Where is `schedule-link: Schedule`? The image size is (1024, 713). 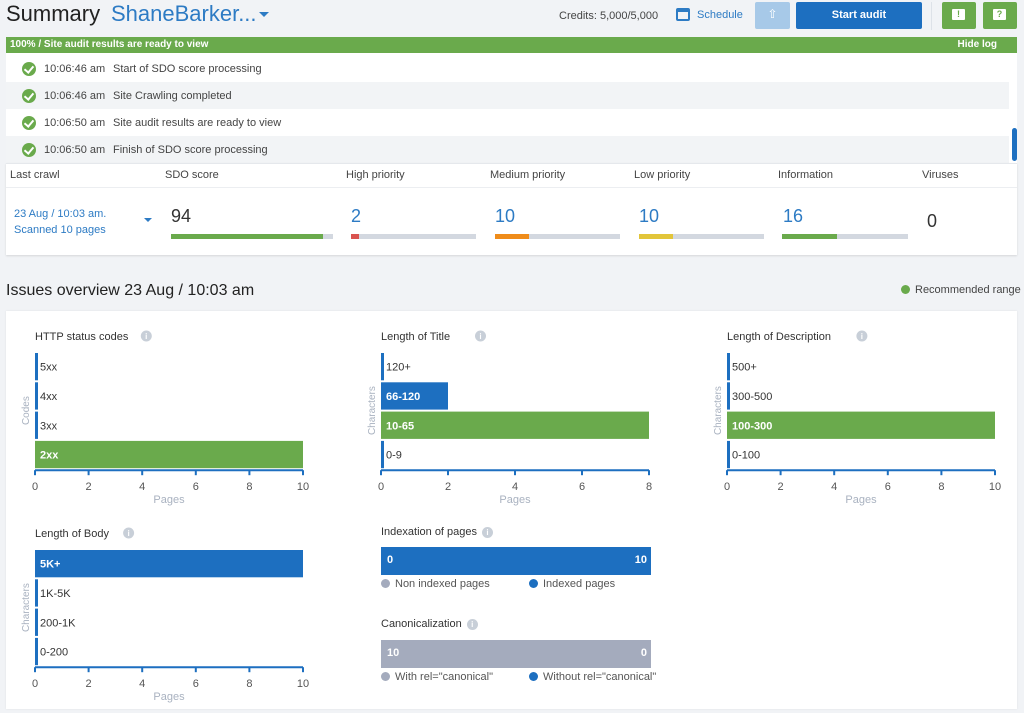 schedule-link: Schedule is located at coordinates (720, 15).